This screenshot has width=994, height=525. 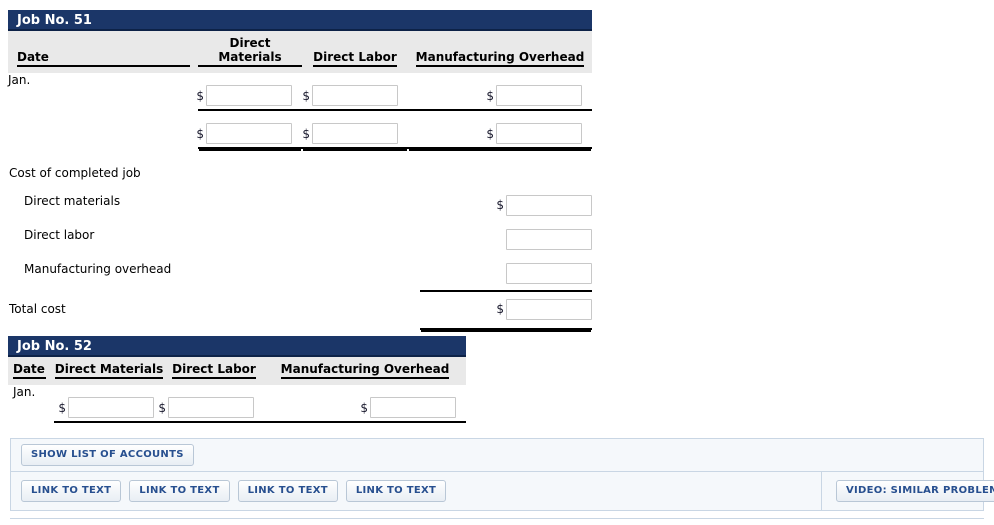 I want to click on summary-row-direct-labor: Direct labor, so click(x=300, y=239).